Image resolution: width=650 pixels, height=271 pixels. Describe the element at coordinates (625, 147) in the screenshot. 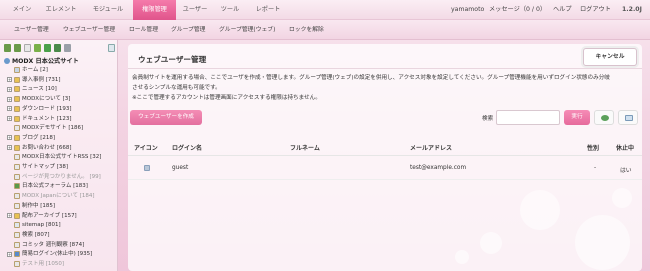

I see `column-header-blocked: 休止中` at that location.